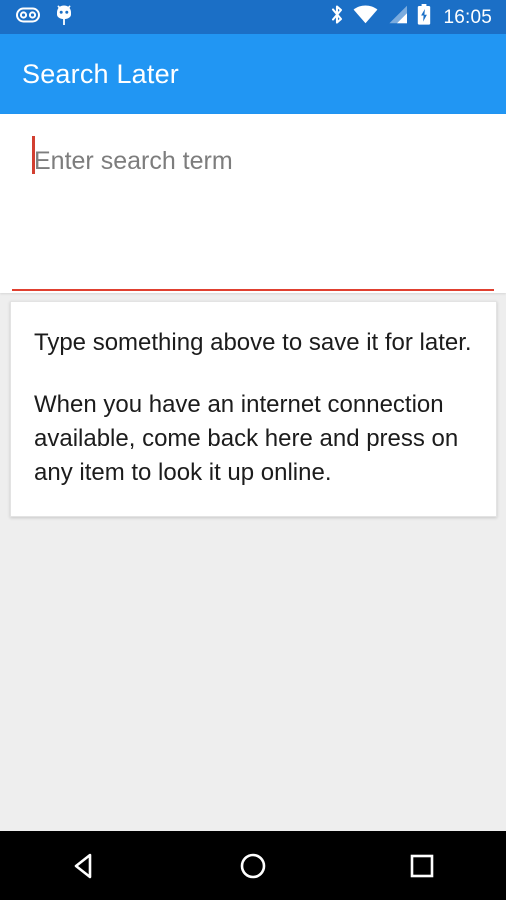  Describe the element at coordinates (365, 17) in the screenshot. I see `wifi-icon` at that location.